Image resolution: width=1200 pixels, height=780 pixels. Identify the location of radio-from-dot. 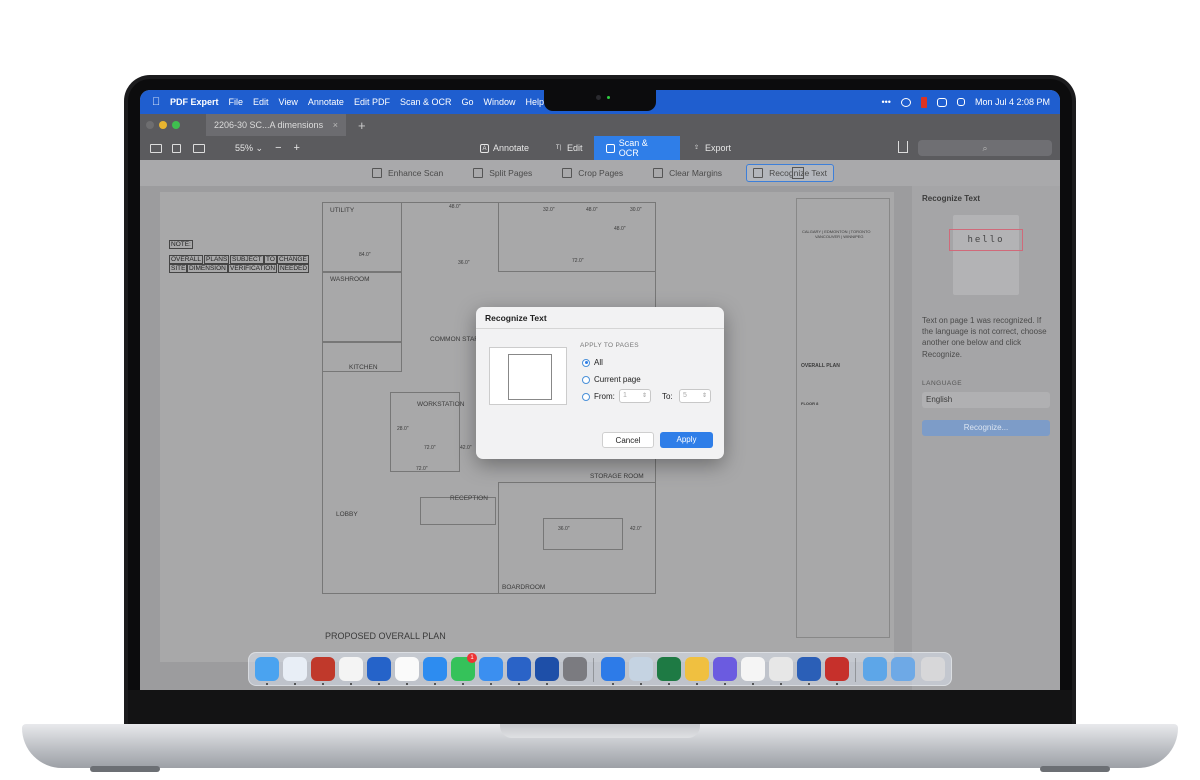
(586, 396).